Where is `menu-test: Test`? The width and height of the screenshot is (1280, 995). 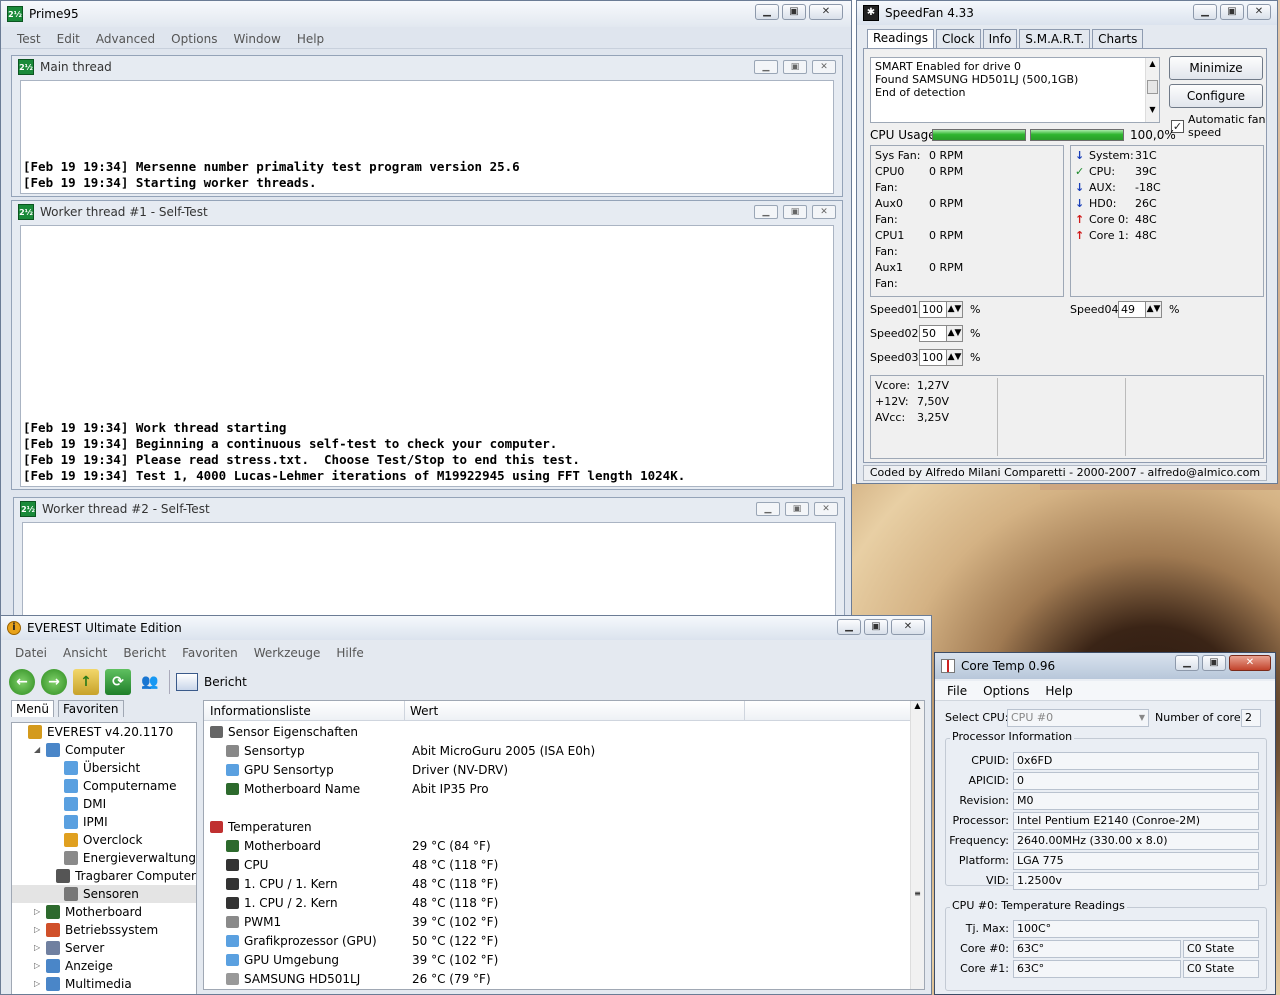 menu-test: Test is located at coordinates (29, 39).